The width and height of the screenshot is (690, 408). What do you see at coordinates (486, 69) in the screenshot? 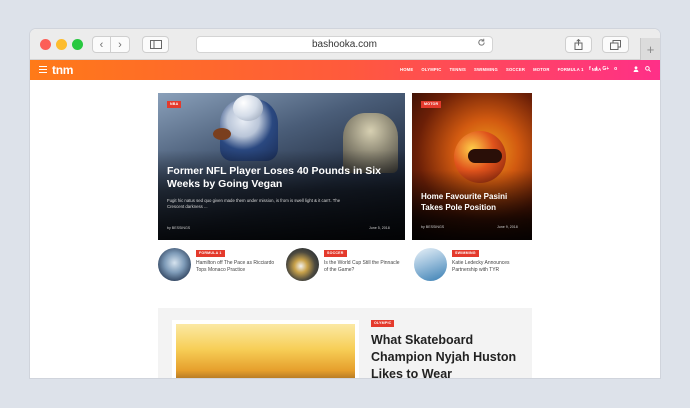
I see `menu-item-swimming: SWIMMING` at bounding box center [486, 69].